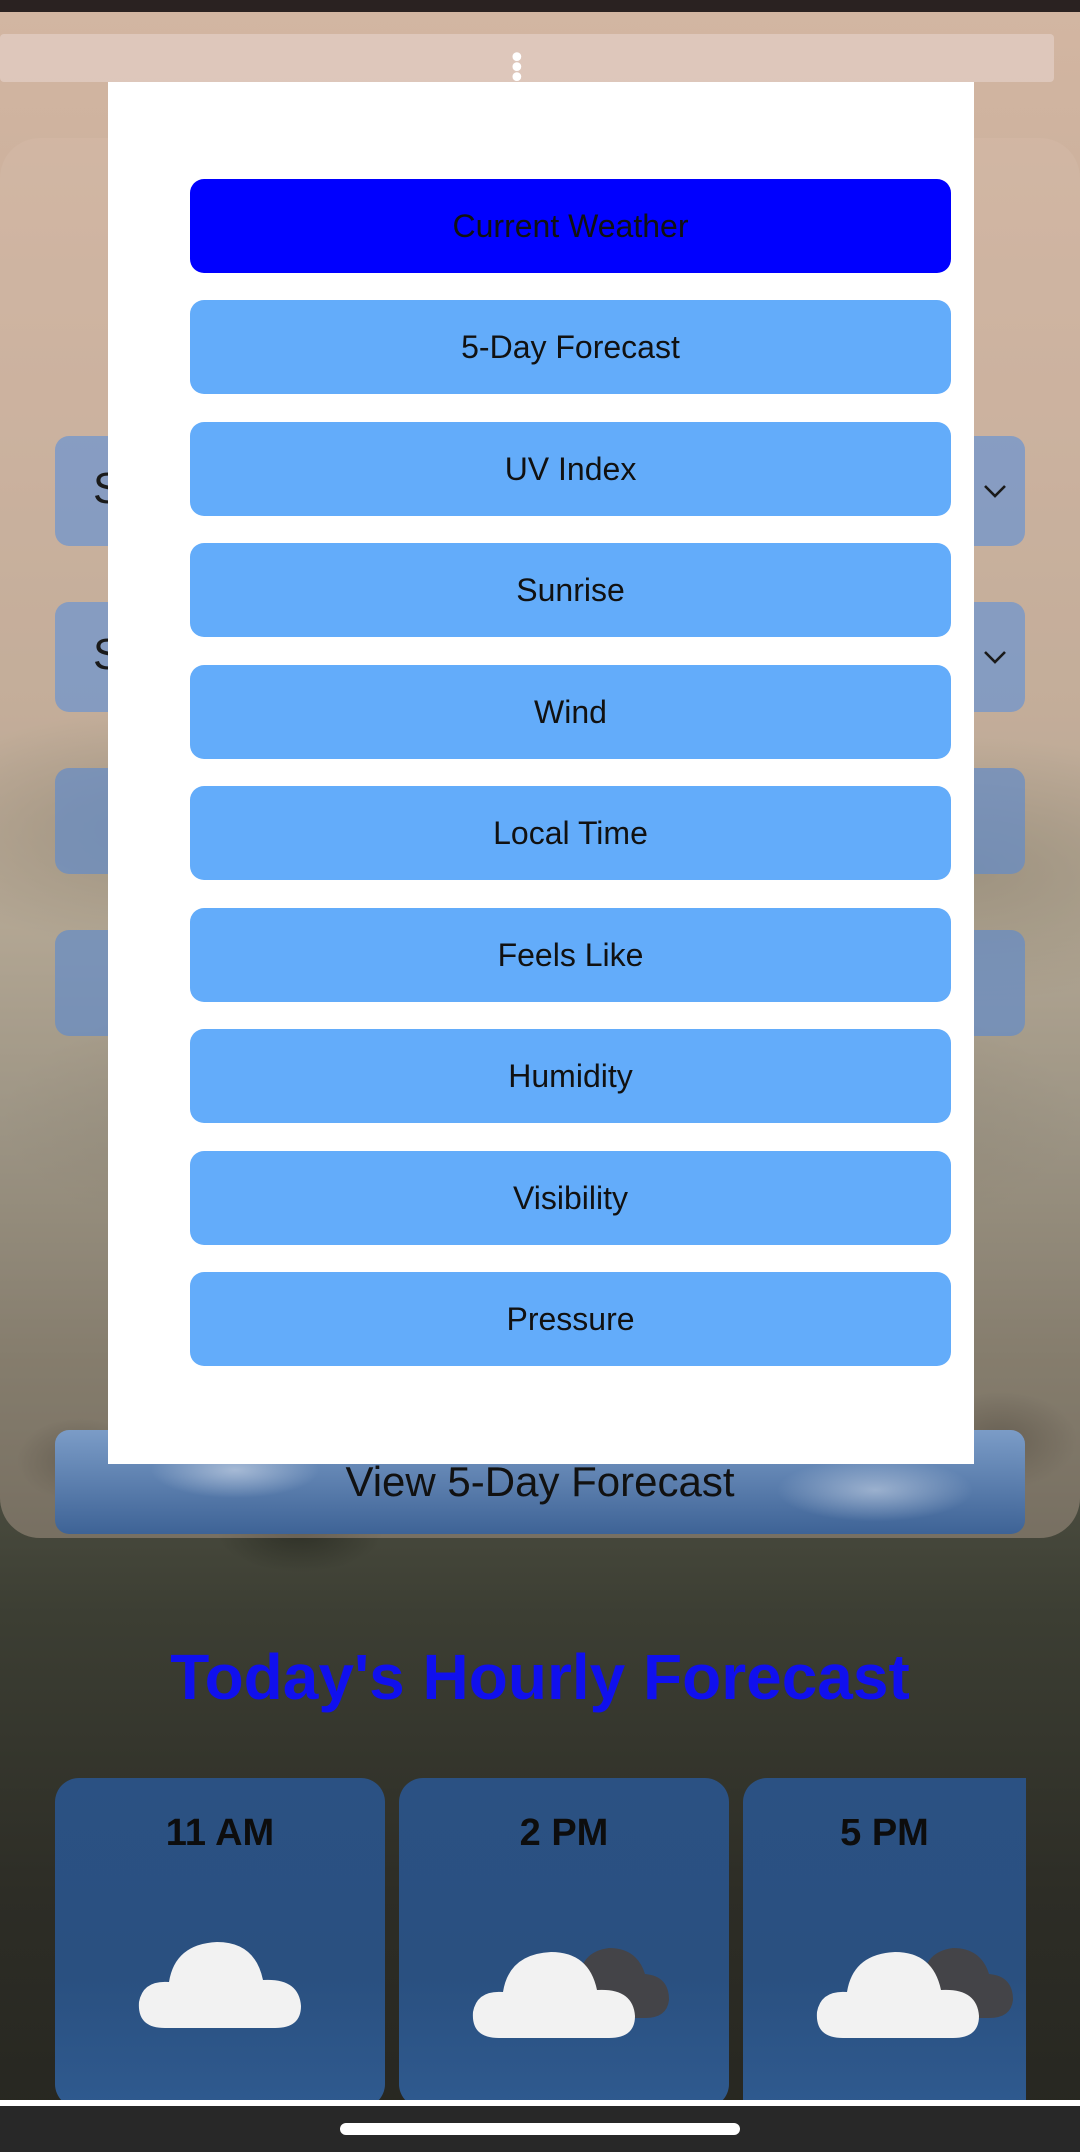 The image size is (1080, 2152). Describe the element at coordinates (540, 2129) in the screenshot. I see `home-gesture-handle` at that location.